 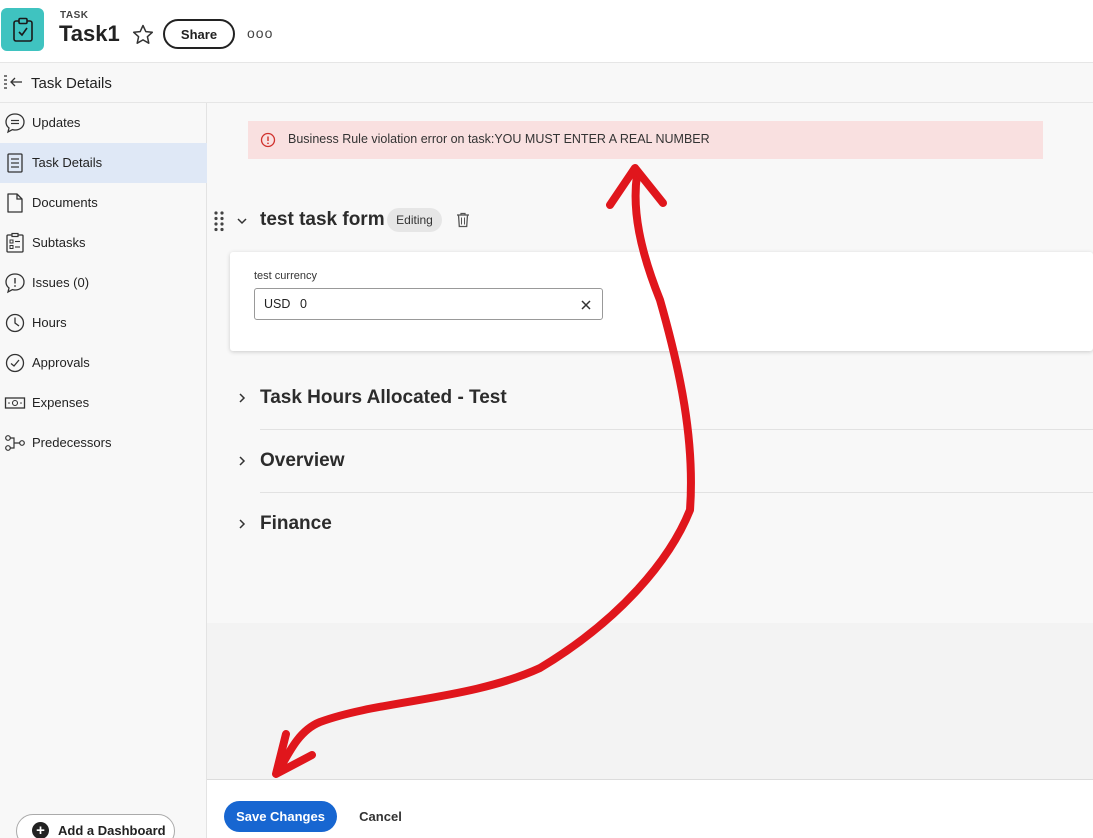 What do you see at coordinates (15, 203) in the screenshot?
I see `file-icon` at bounding box center [15, 203].